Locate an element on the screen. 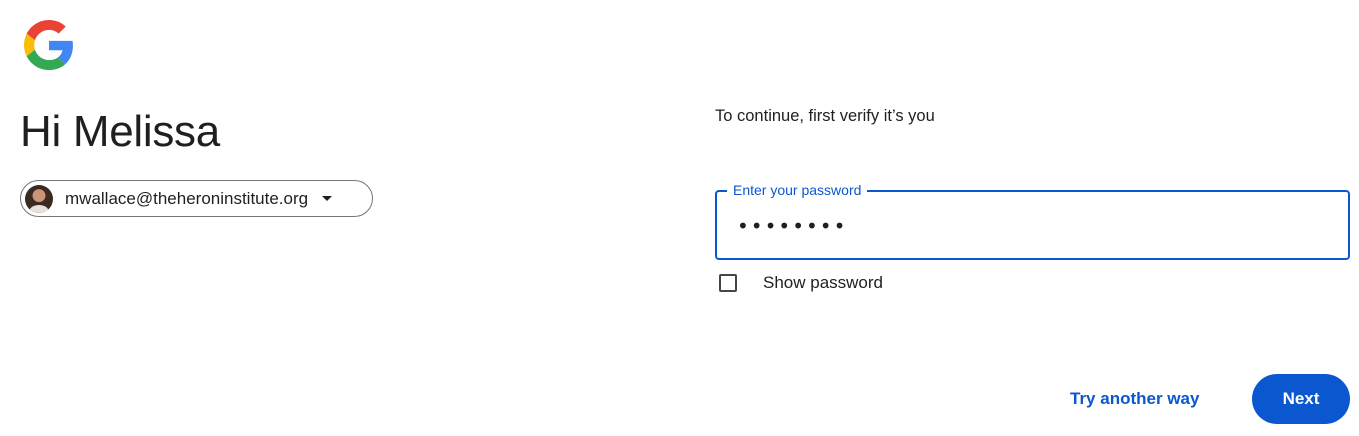  verify-instruction: To continue, first verify it’s you is located at coordinates (825, 116).